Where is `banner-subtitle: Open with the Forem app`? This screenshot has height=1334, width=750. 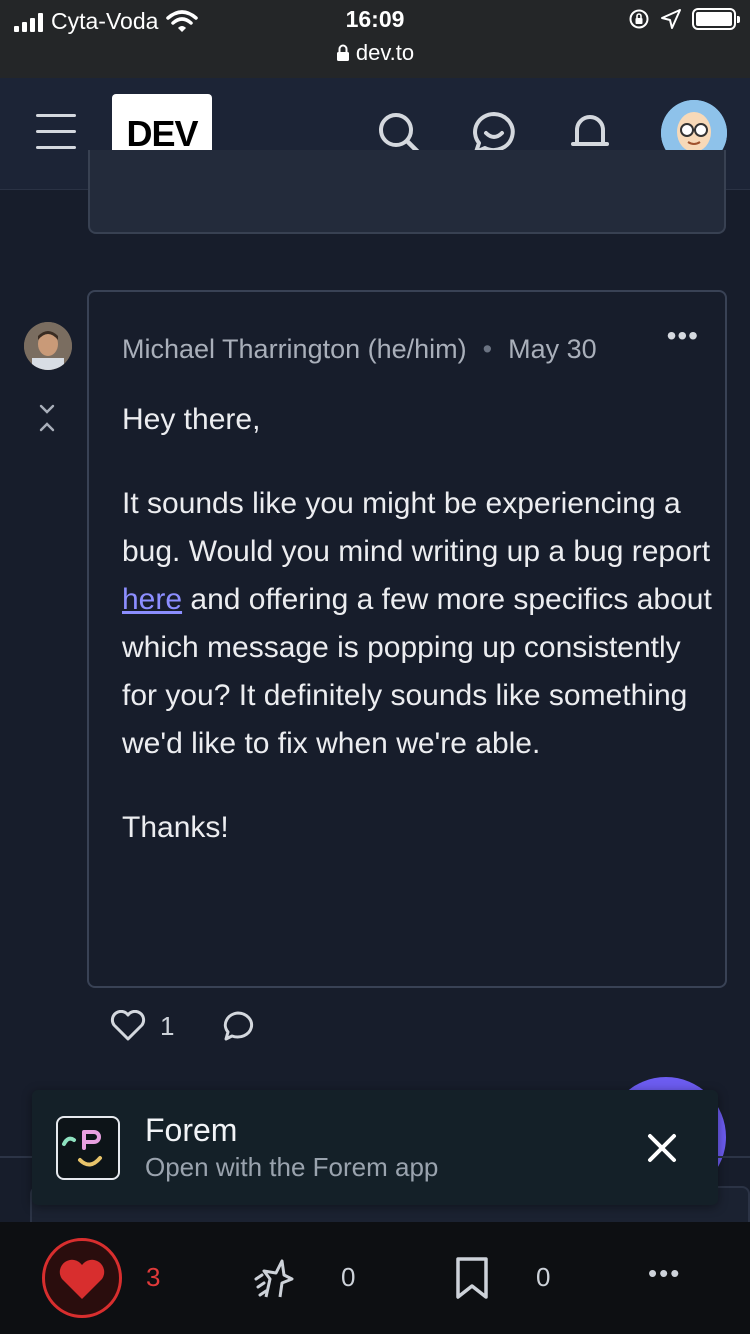 banner-subtitle: Open with the Forem app is located at coordinates (292, 1167).